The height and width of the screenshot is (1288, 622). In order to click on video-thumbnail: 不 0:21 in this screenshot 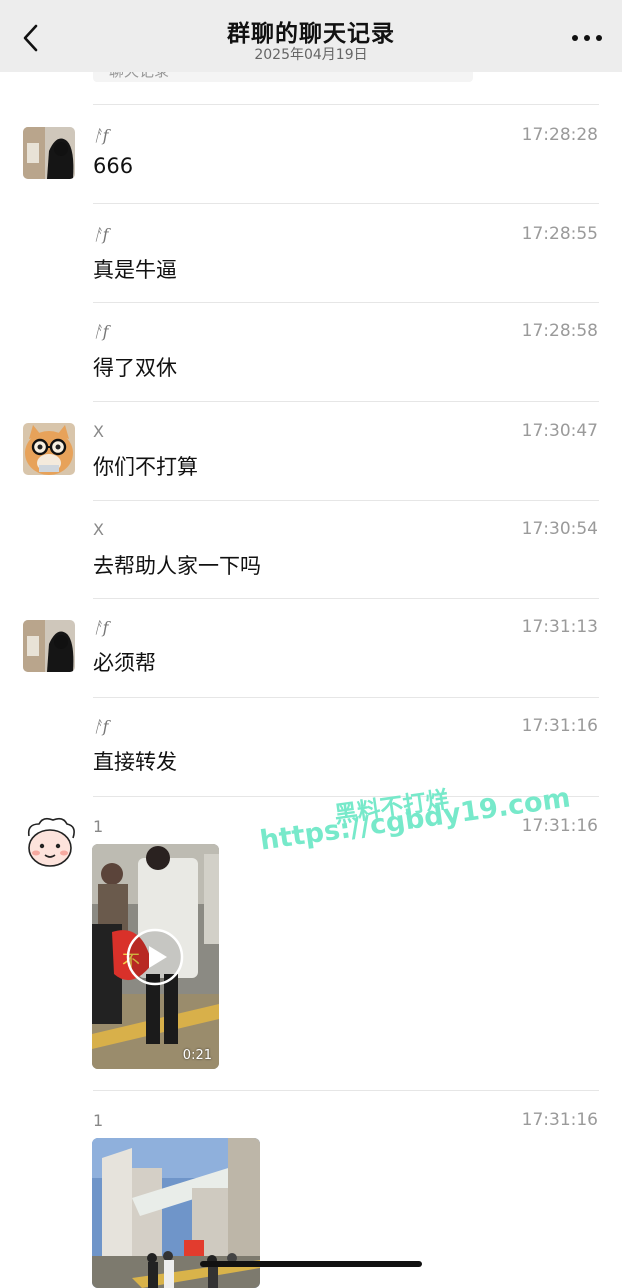, I will do `click(155, 956)`.